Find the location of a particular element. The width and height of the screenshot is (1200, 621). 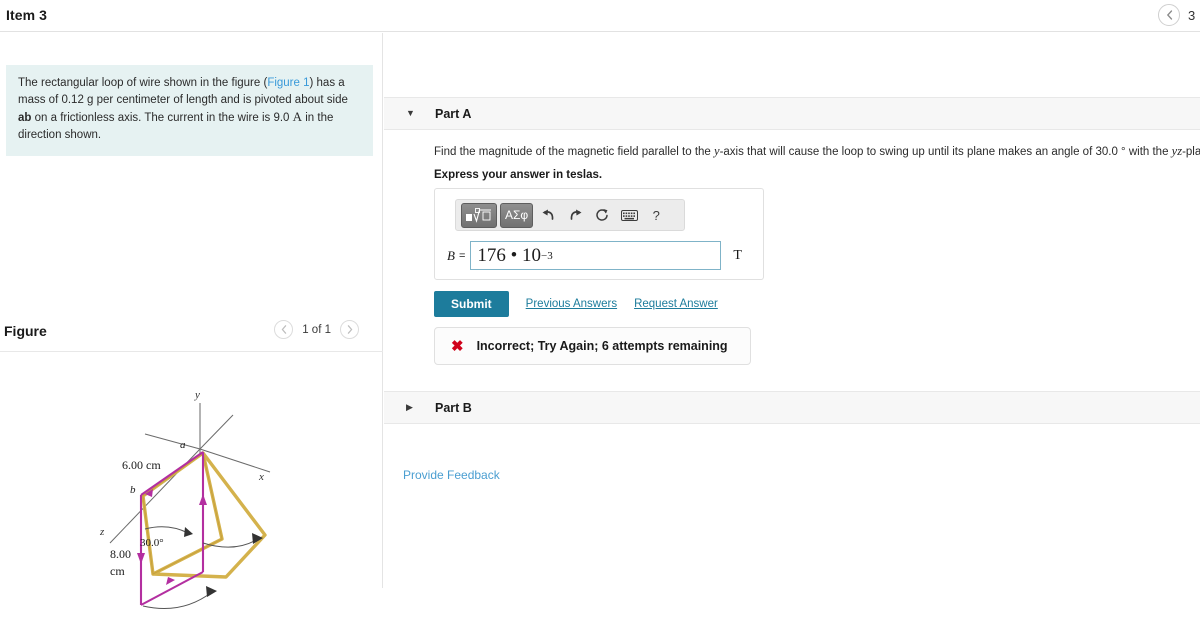

figure-image: y x z a b 6.00 cm 8.00 cm 30.0° is located at coordinates (191, 487).